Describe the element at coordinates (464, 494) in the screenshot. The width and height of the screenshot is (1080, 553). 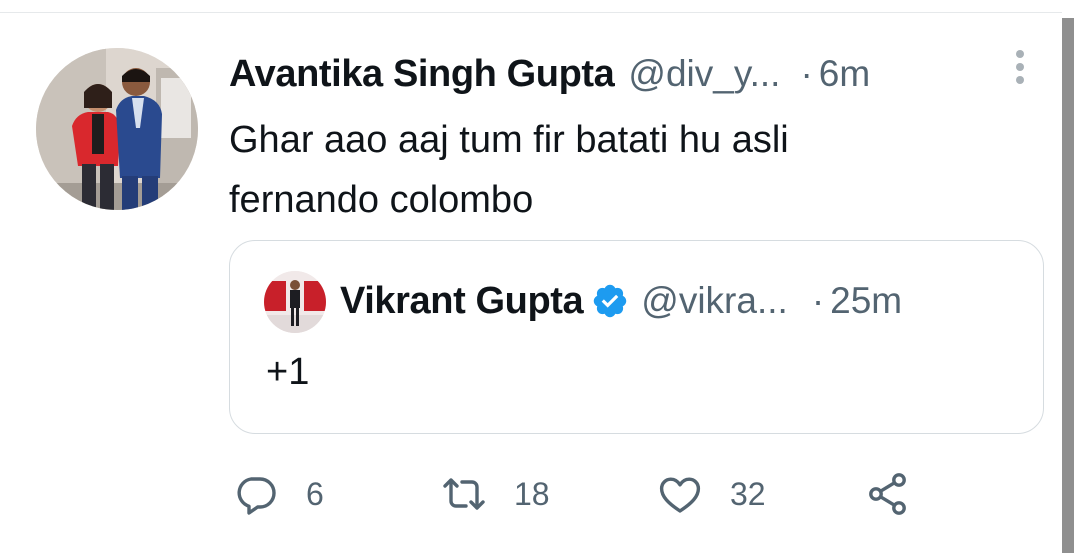
I see `retweet-icon` at that location.